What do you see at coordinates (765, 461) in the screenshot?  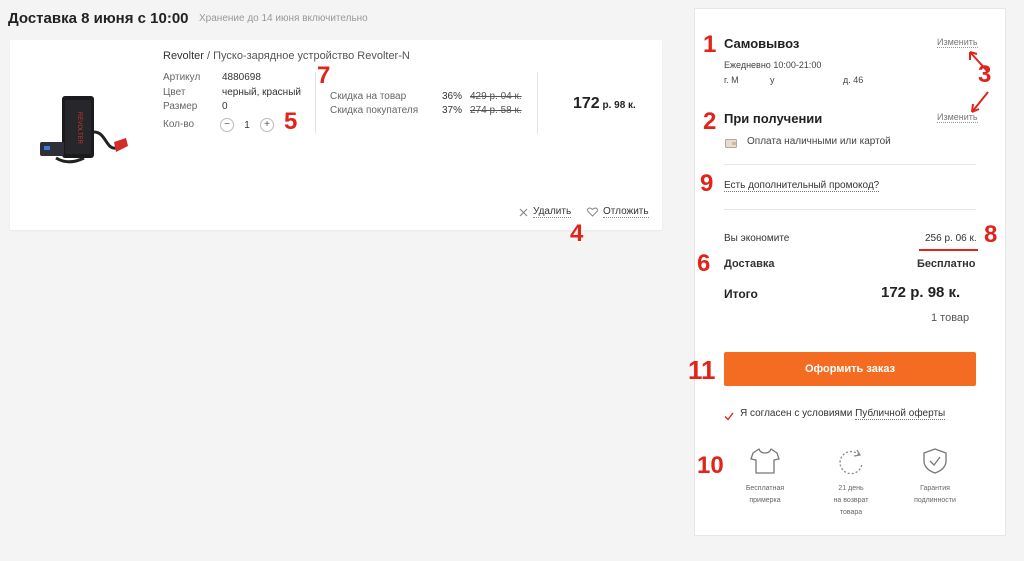 I see `tshirt-icon` at bounding box center [765, 461].